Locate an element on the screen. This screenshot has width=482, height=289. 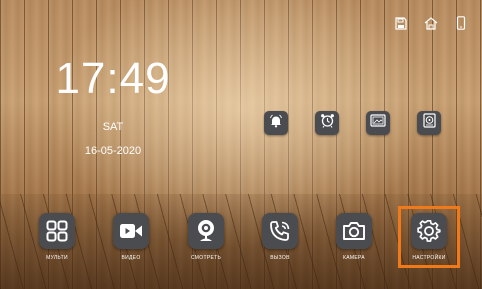
clock-date: 16-05-2020 is located at coordinates (113, 151).